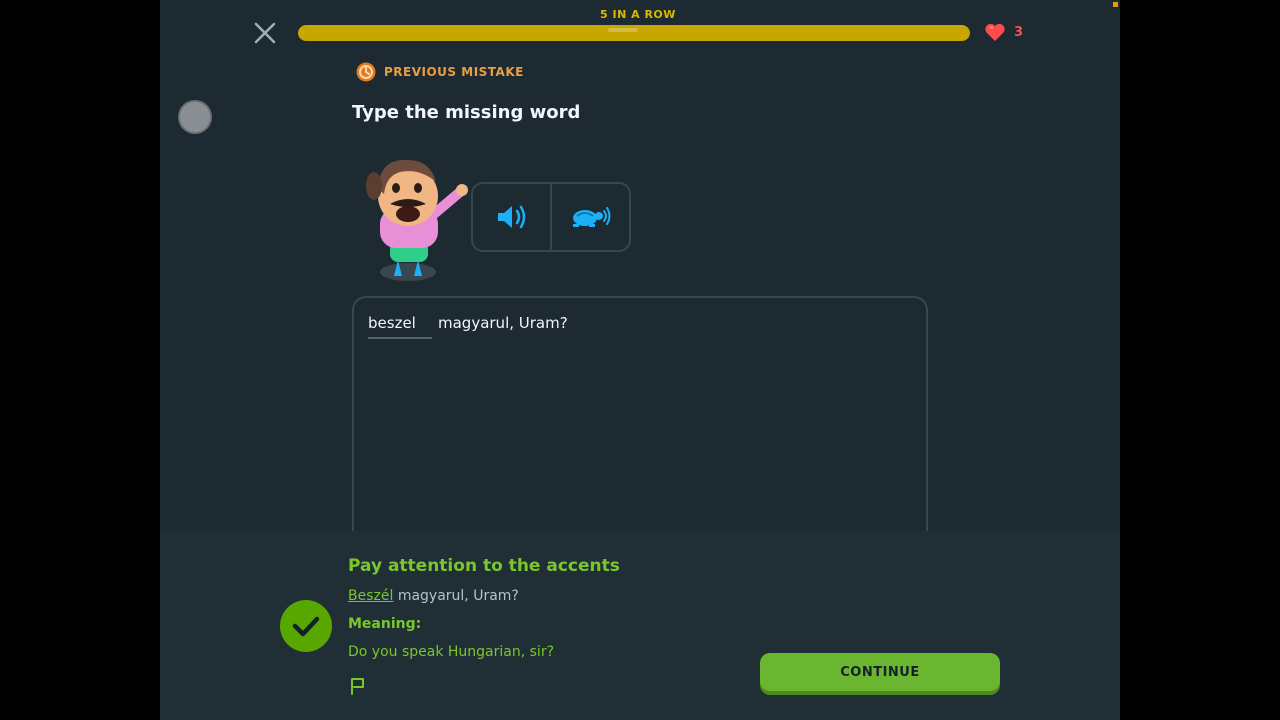 Image resolution: width=1280 pixels, height=720 pixels. I want to click on challenge-instruction: Type the missing word, so click(466, 112).